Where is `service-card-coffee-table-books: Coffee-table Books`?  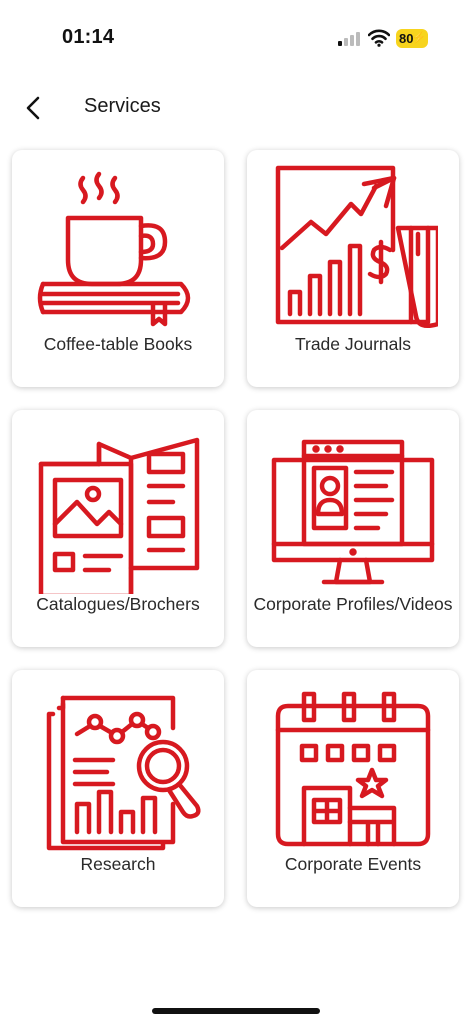
service-card-coffee-table-books: Coffee-table Books is located at coordinates (118, 268).